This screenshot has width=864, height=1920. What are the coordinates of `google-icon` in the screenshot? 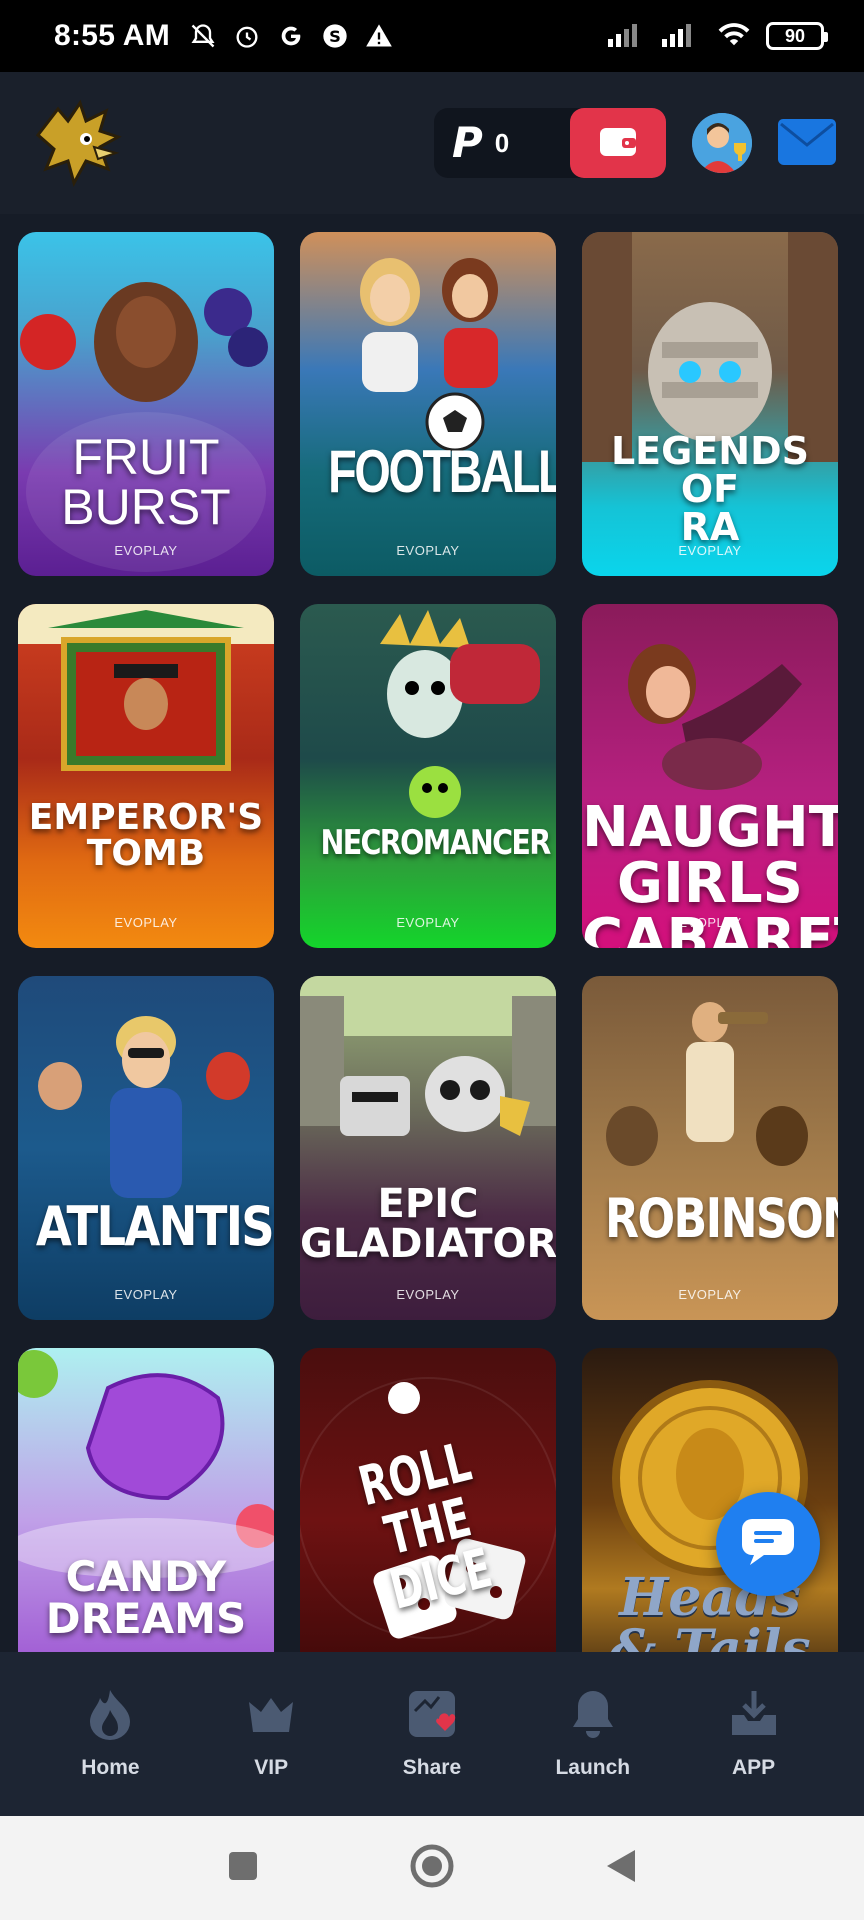 It's located at (291, 36).